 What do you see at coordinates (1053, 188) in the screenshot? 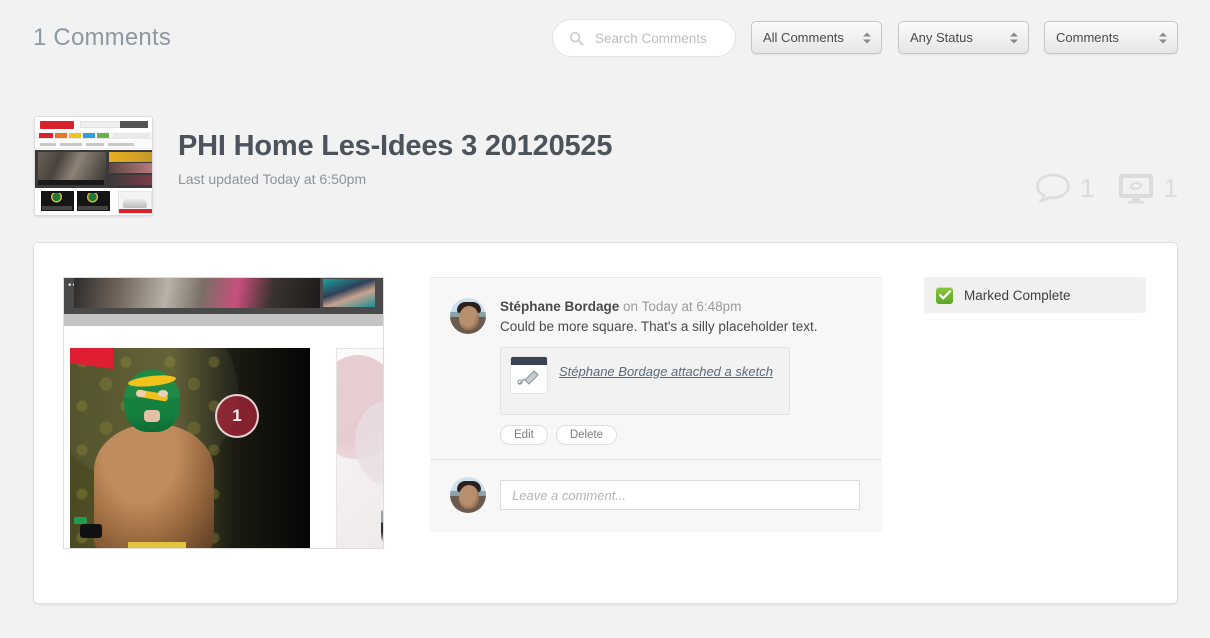
I see `comment-bubble-icon` at bounding box center [1053, 188].